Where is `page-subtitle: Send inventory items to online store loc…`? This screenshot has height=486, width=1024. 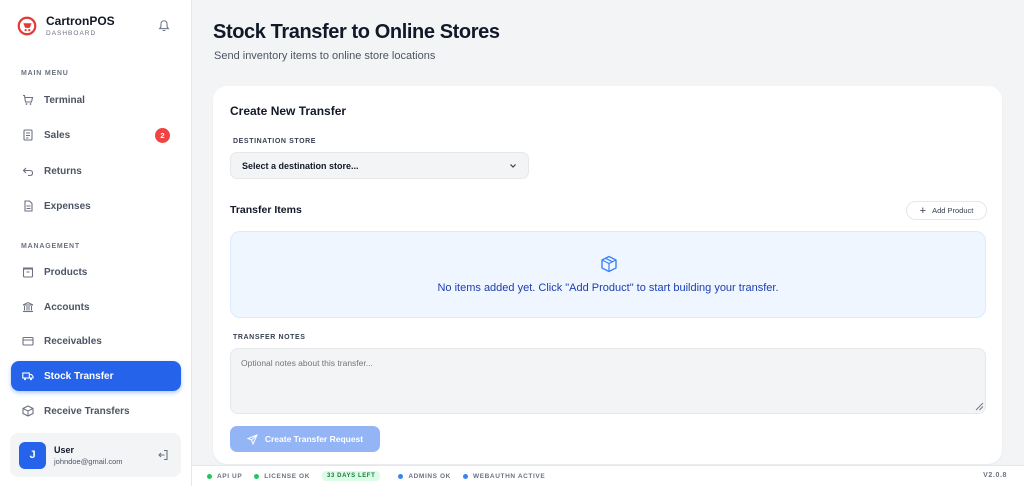 page-subtitle: Send inventory items to online store loc… is located at coordinates (325, 56).